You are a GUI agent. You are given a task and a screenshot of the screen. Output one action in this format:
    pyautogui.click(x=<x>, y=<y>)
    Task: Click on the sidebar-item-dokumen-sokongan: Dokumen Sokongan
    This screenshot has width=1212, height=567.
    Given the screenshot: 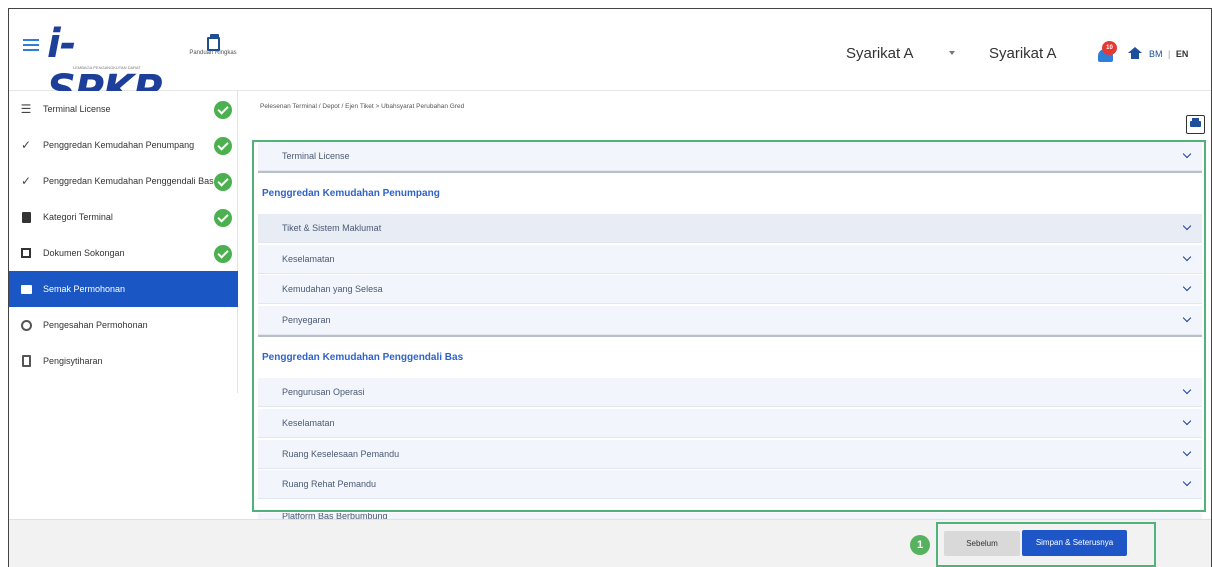 What is the action you would take?
    pyautogui.click(x=123, y=253)
    